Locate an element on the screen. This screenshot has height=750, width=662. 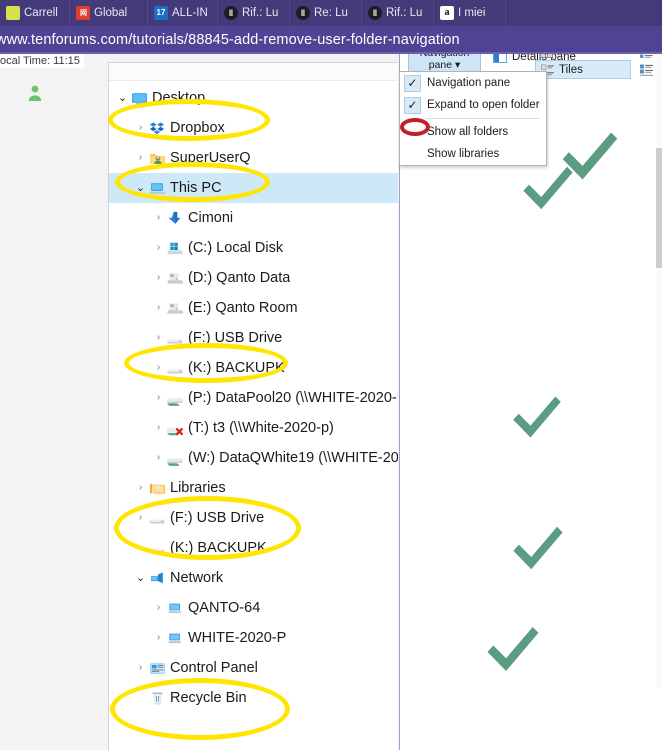
desktop-icon is located at coordinates (139, 98).